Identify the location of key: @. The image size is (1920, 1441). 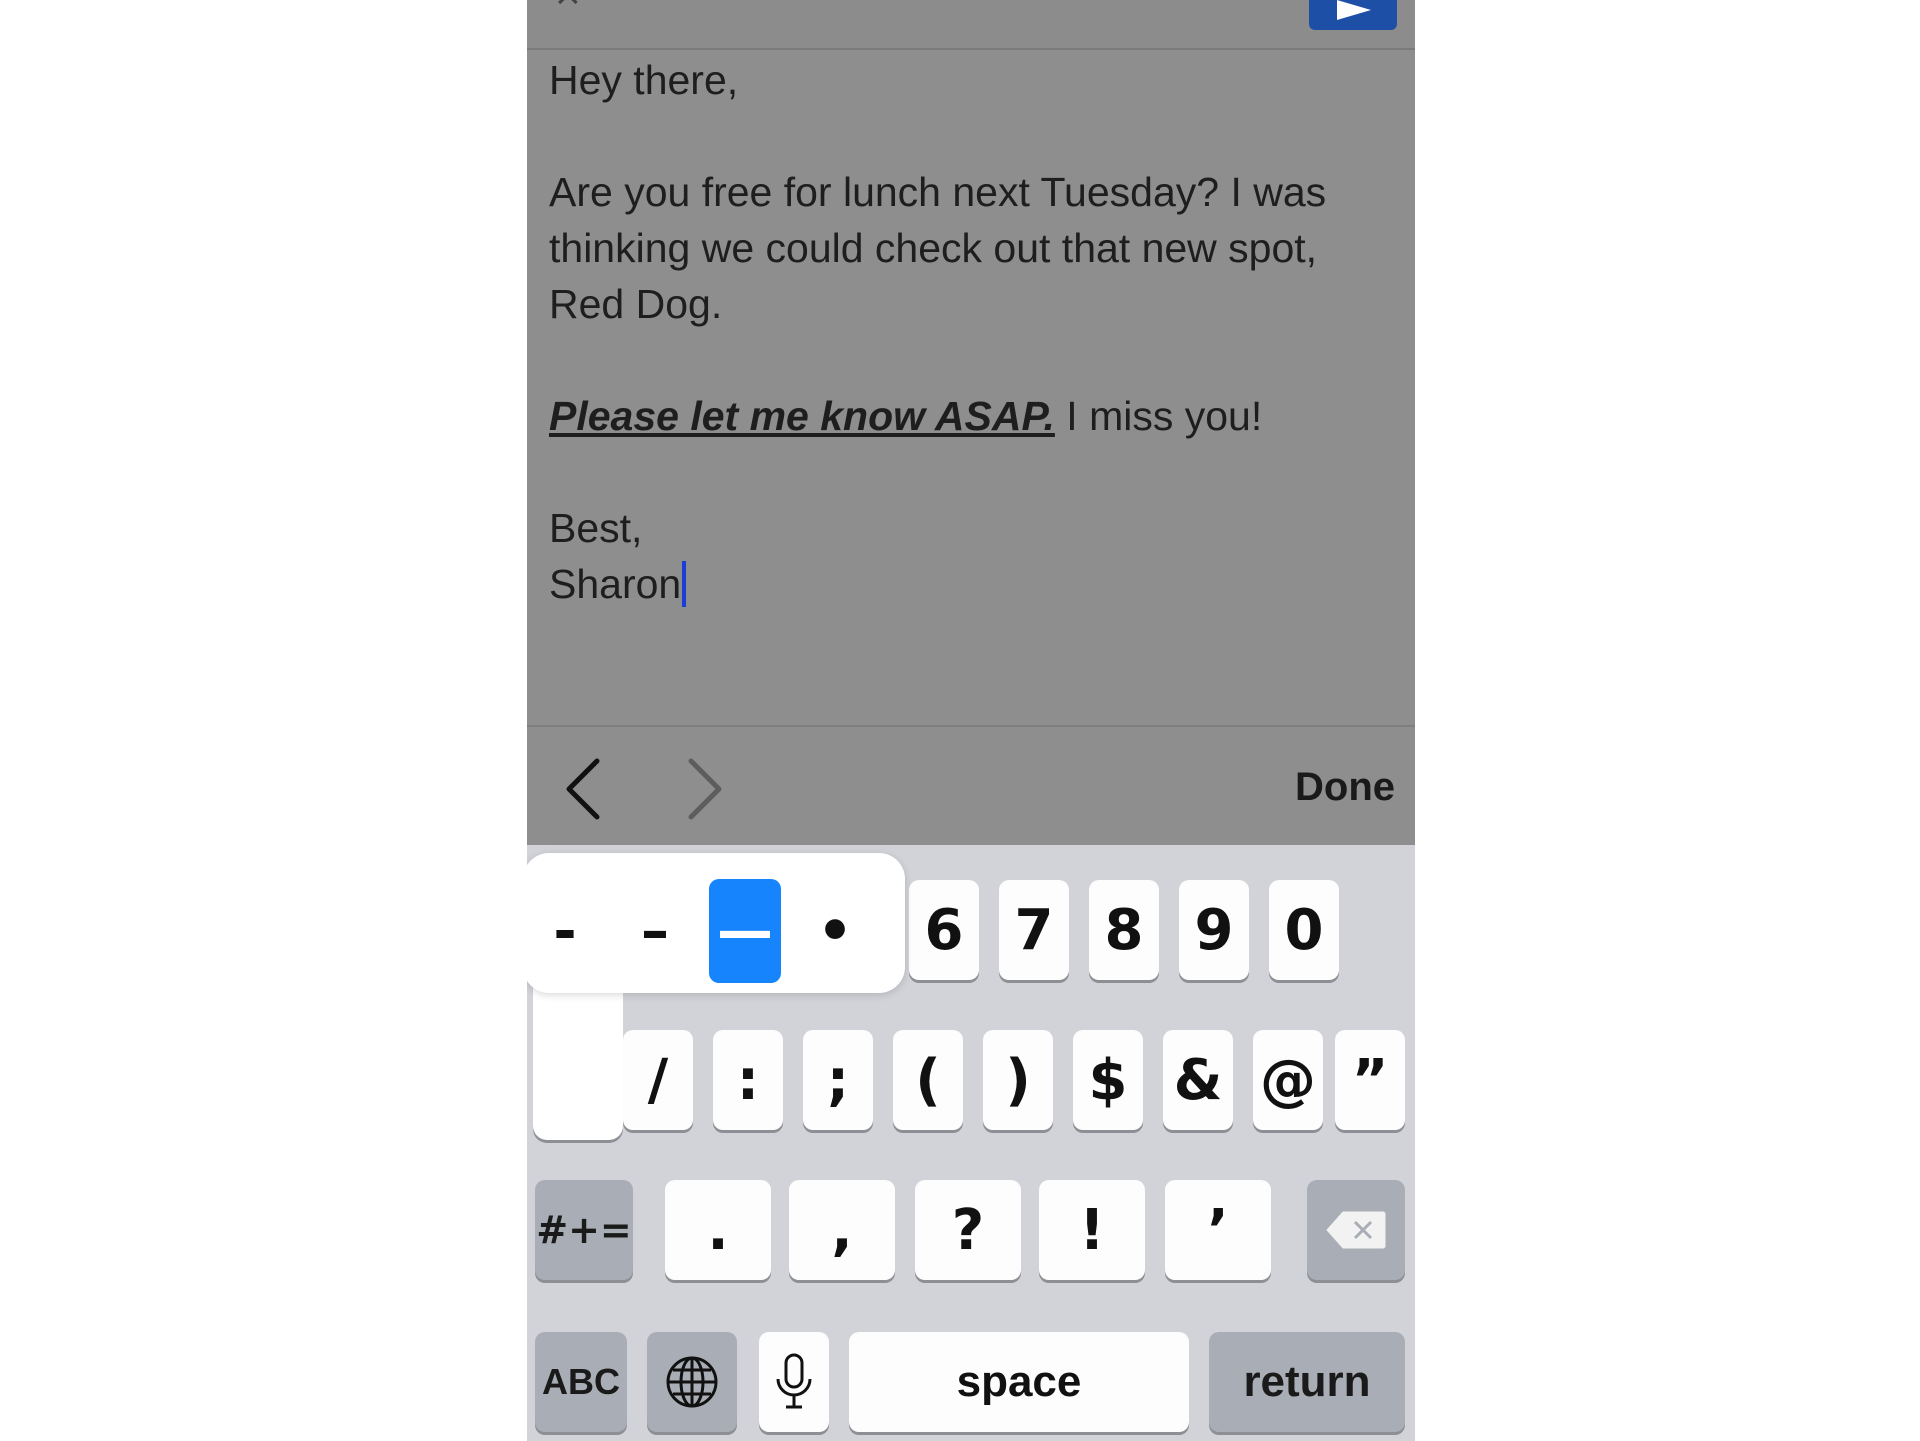
(1288, 1080).